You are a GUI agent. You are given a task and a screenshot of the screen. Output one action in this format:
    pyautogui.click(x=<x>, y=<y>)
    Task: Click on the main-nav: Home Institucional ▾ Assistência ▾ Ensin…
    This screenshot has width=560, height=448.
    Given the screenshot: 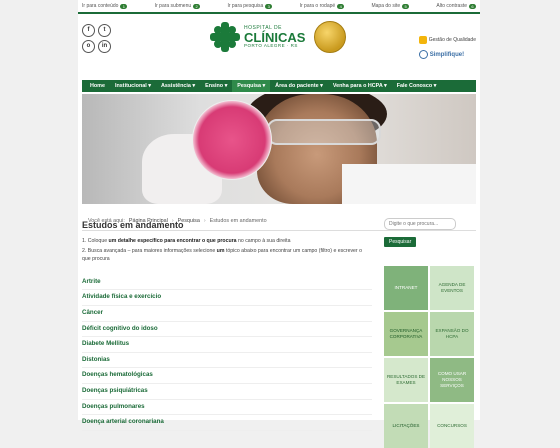 What is the action you would take?
    pyautogui.click(x=279, y=86)
    